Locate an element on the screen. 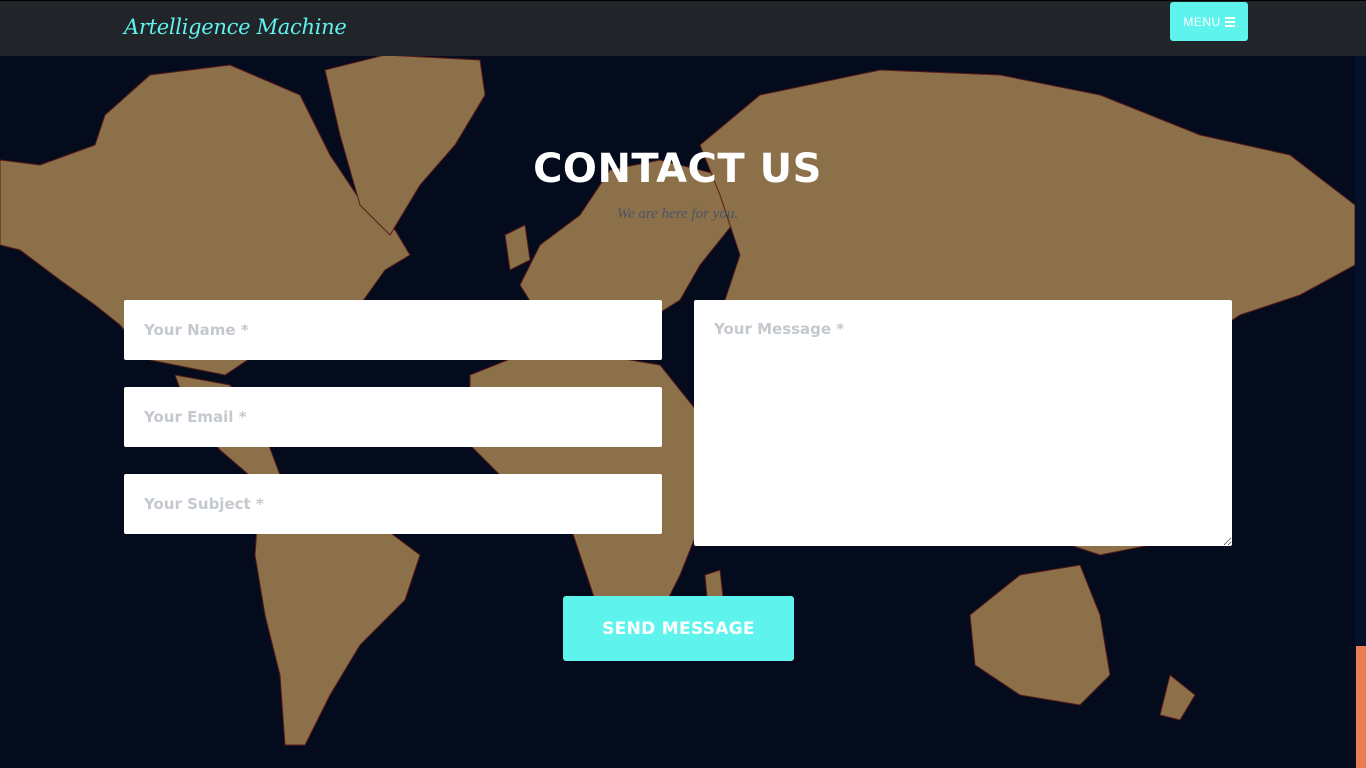  brand-logo: Artelligence Machine is located at coordinates (235, 27).